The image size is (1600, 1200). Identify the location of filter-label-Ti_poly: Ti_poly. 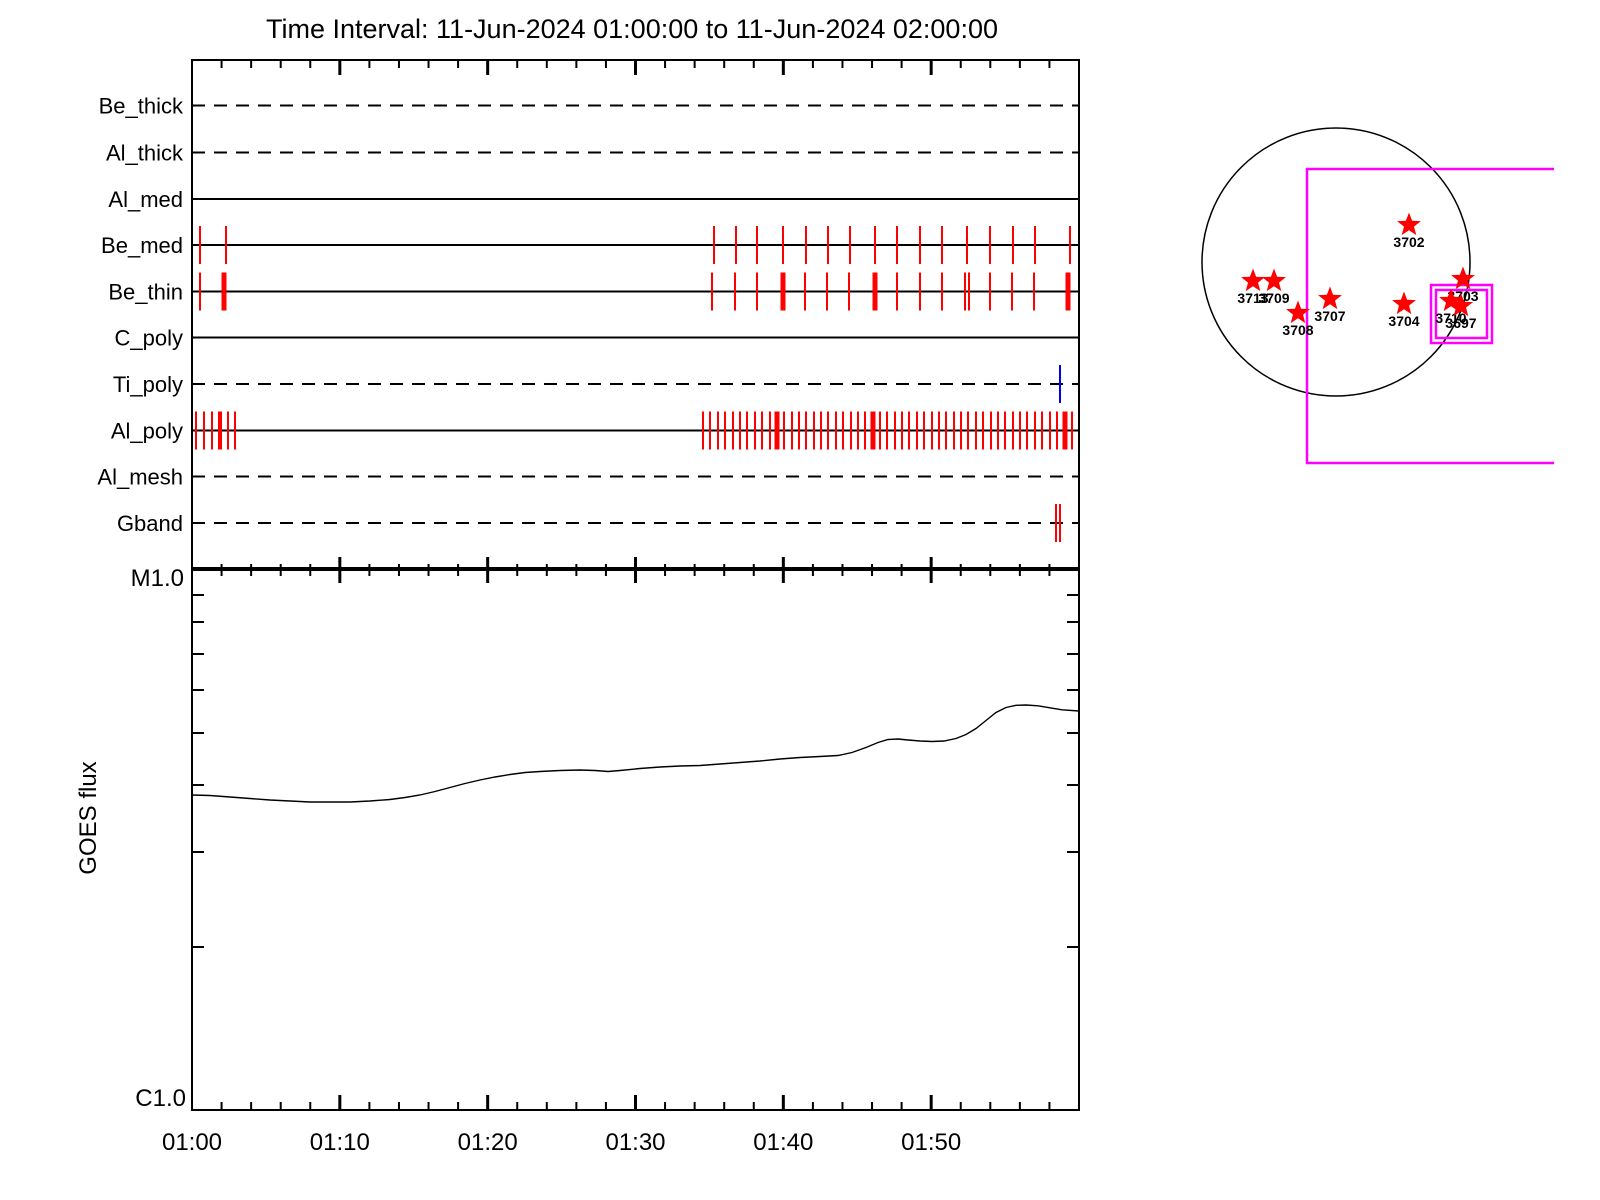
(148, 384).